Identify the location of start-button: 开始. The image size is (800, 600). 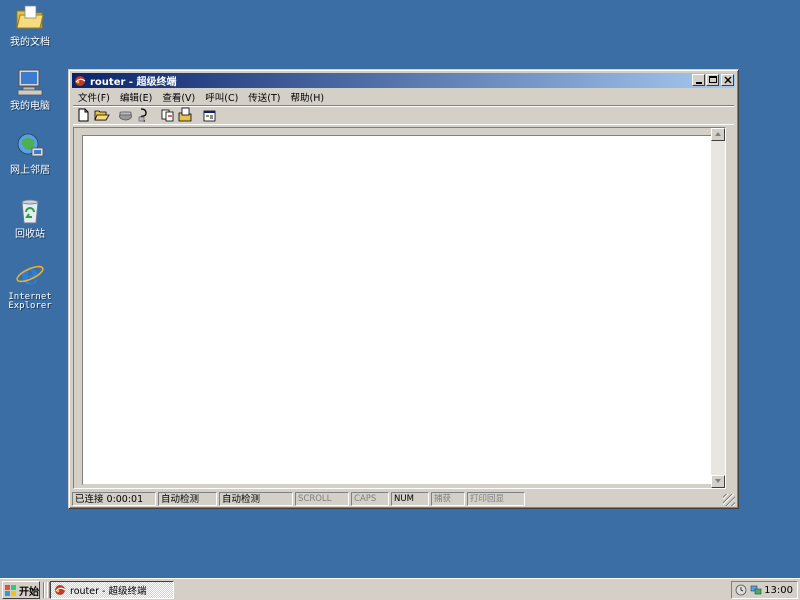
(21, 590).